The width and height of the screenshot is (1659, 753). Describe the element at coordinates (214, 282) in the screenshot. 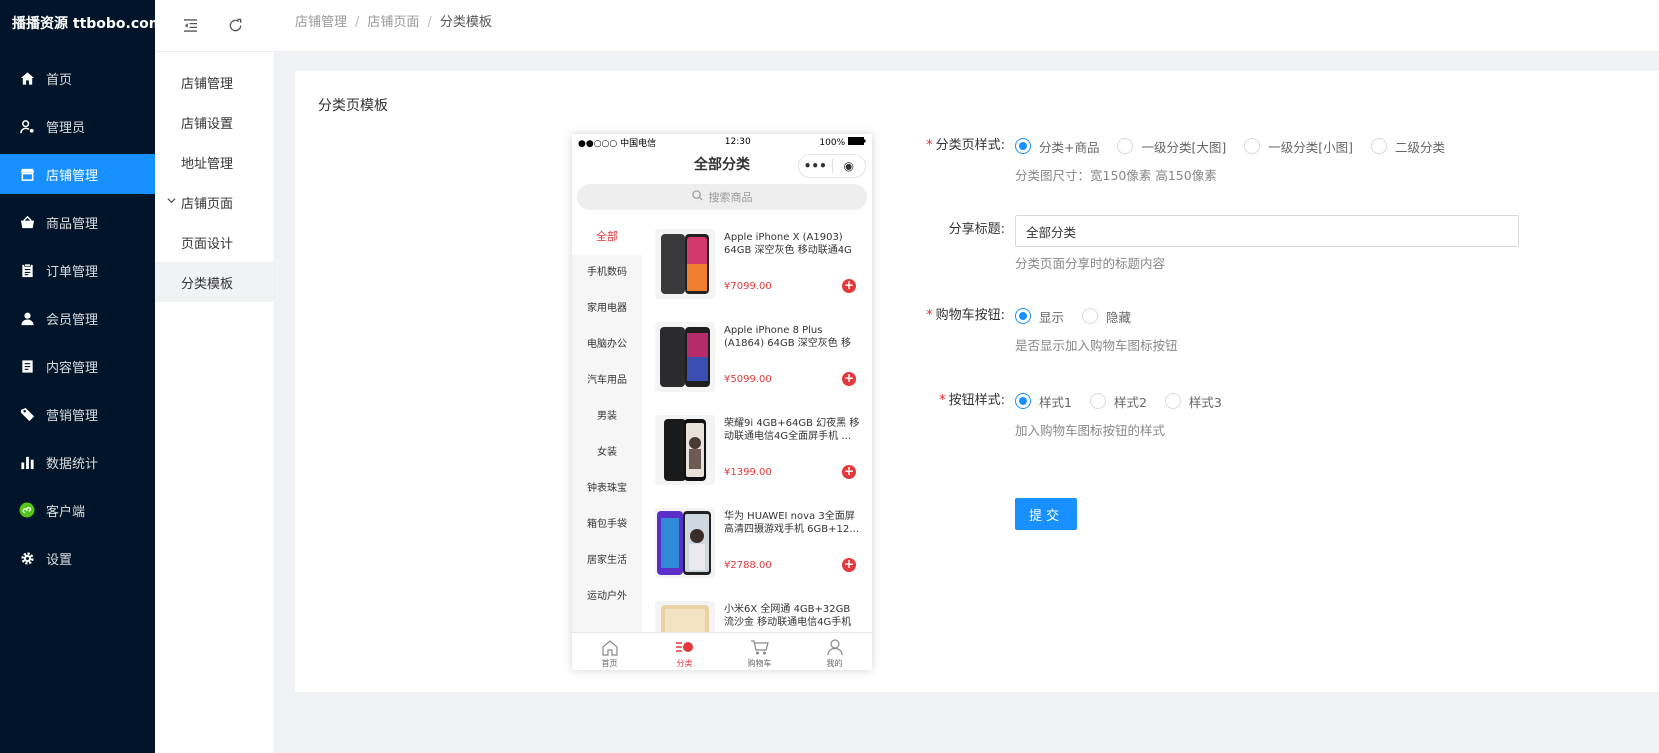

I see `subnav-item-category-template: 分类模板` at that location.